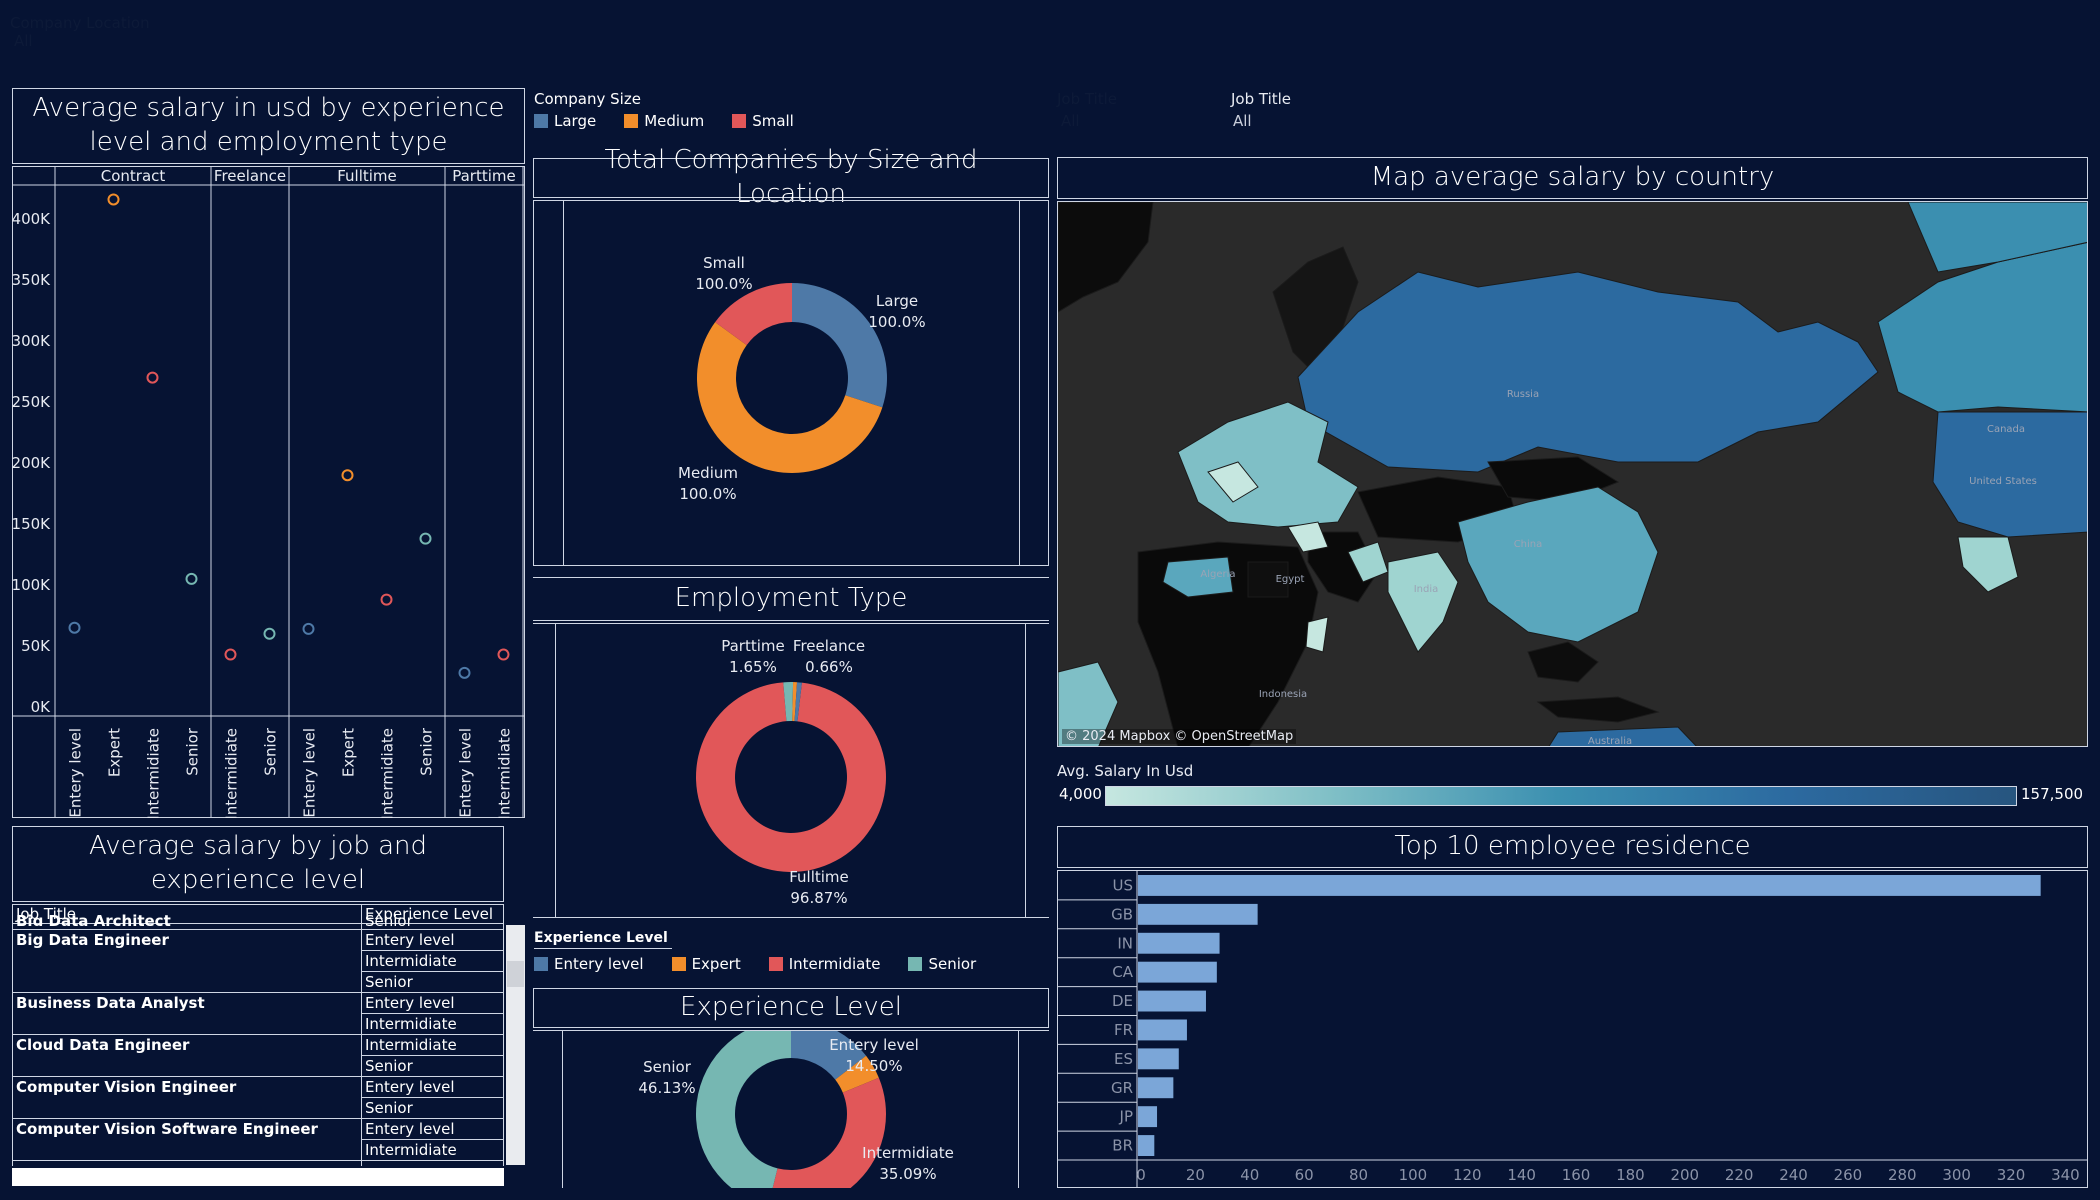 This screenshot has height=1200, width=2100. What do you see at coordinates (834, 964) in the screenshot?
I see `exp-legend-label: Intermidiate` at bounding box center [834, 964].